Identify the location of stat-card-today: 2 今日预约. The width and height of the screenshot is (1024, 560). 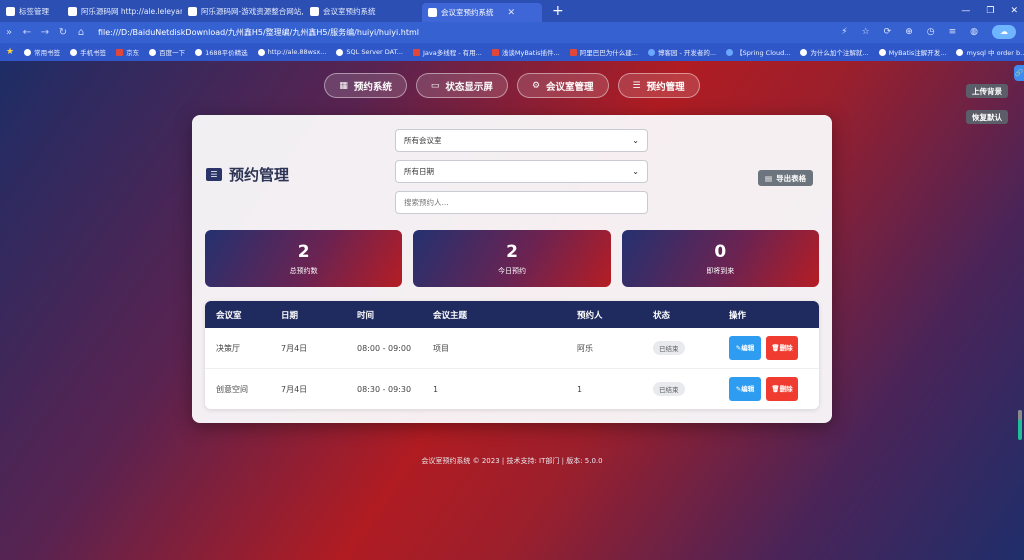
(512, 258).